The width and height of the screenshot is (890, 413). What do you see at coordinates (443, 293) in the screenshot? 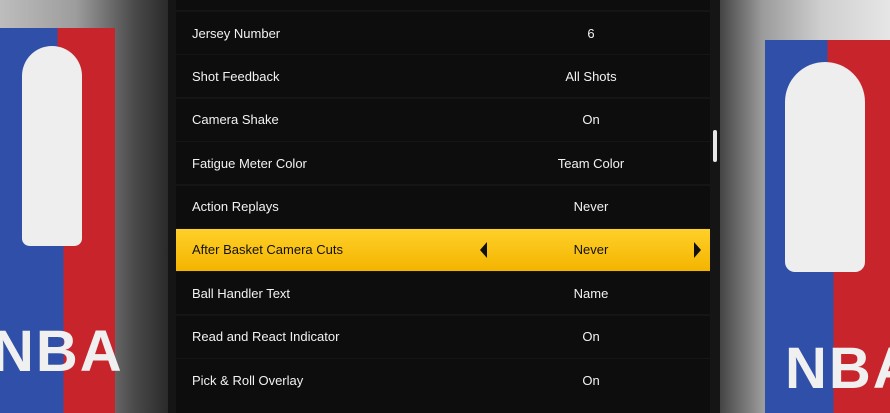
I see `setting-row-ball-handler-text: Ball Handler Text Name` at bounding box center [443, 293].